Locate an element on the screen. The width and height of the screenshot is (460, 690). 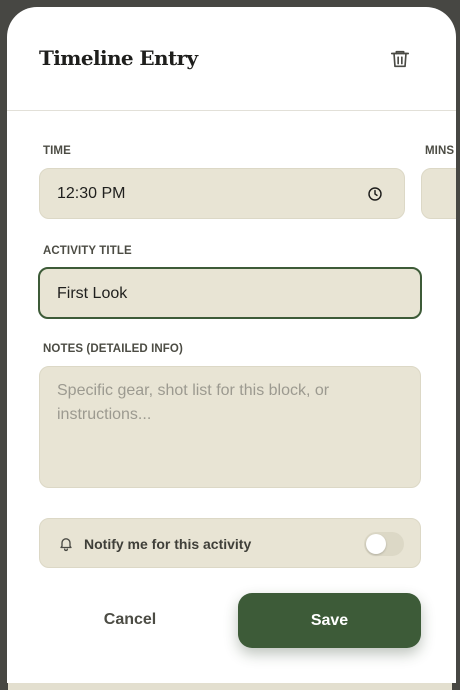
clock-icon is located at coordinates (375, 194).